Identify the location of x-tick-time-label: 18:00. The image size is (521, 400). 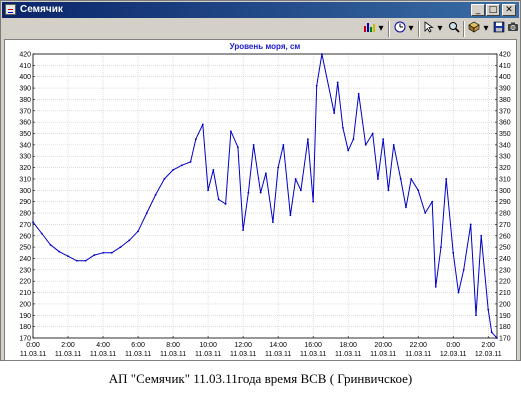
(348, 345).